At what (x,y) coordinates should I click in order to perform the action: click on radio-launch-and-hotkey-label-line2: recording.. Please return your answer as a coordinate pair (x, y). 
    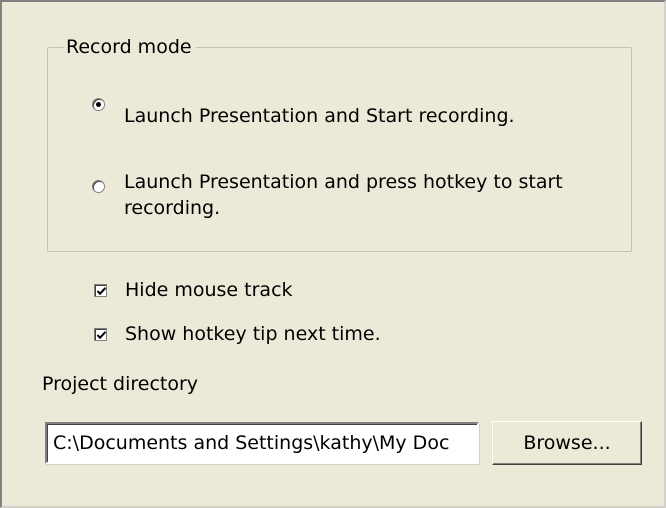
    Looking at the image, I should click on (172, 208).